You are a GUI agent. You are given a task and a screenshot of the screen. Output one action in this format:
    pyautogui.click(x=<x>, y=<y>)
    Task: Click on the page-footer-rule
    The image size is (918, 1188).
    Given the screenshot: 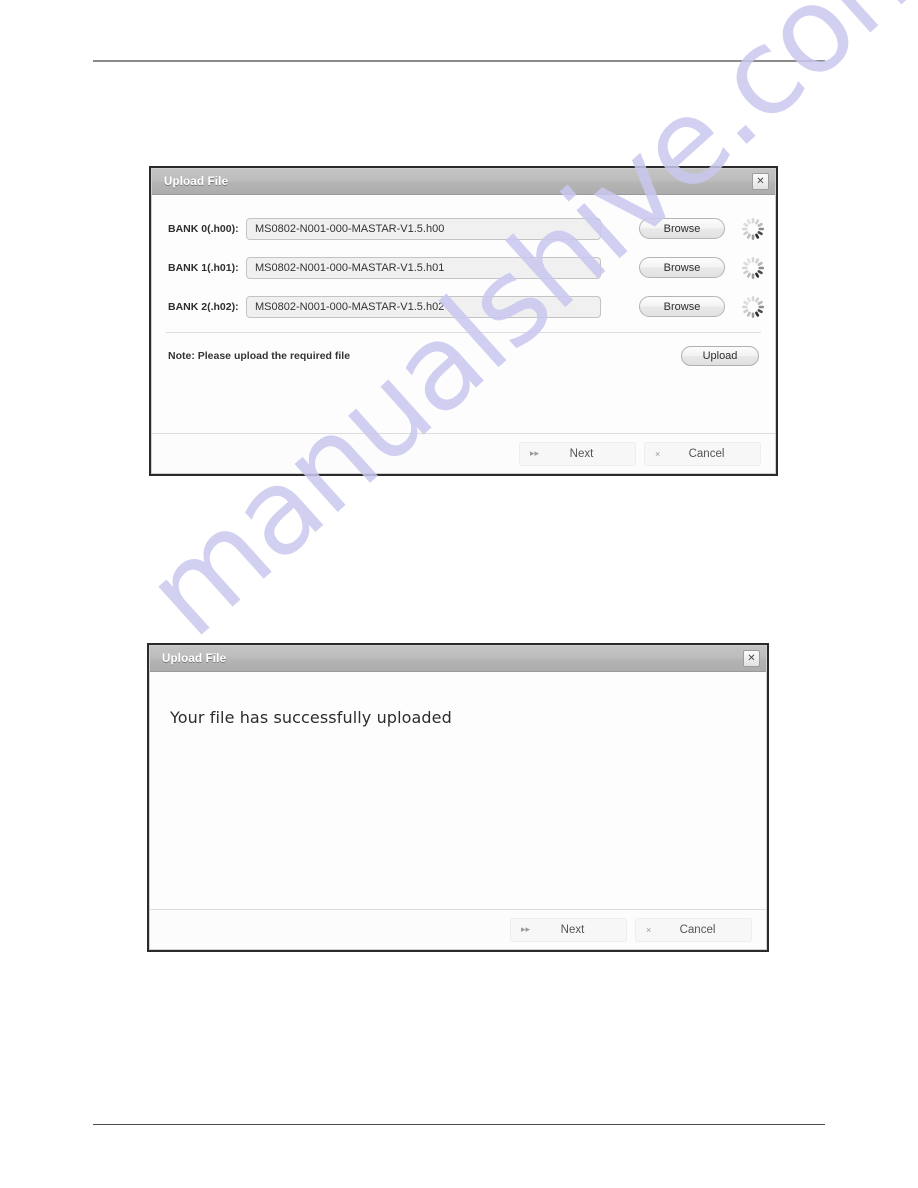 What is the action you would take?
    pyautogui.click(x=459, y=1124)
    